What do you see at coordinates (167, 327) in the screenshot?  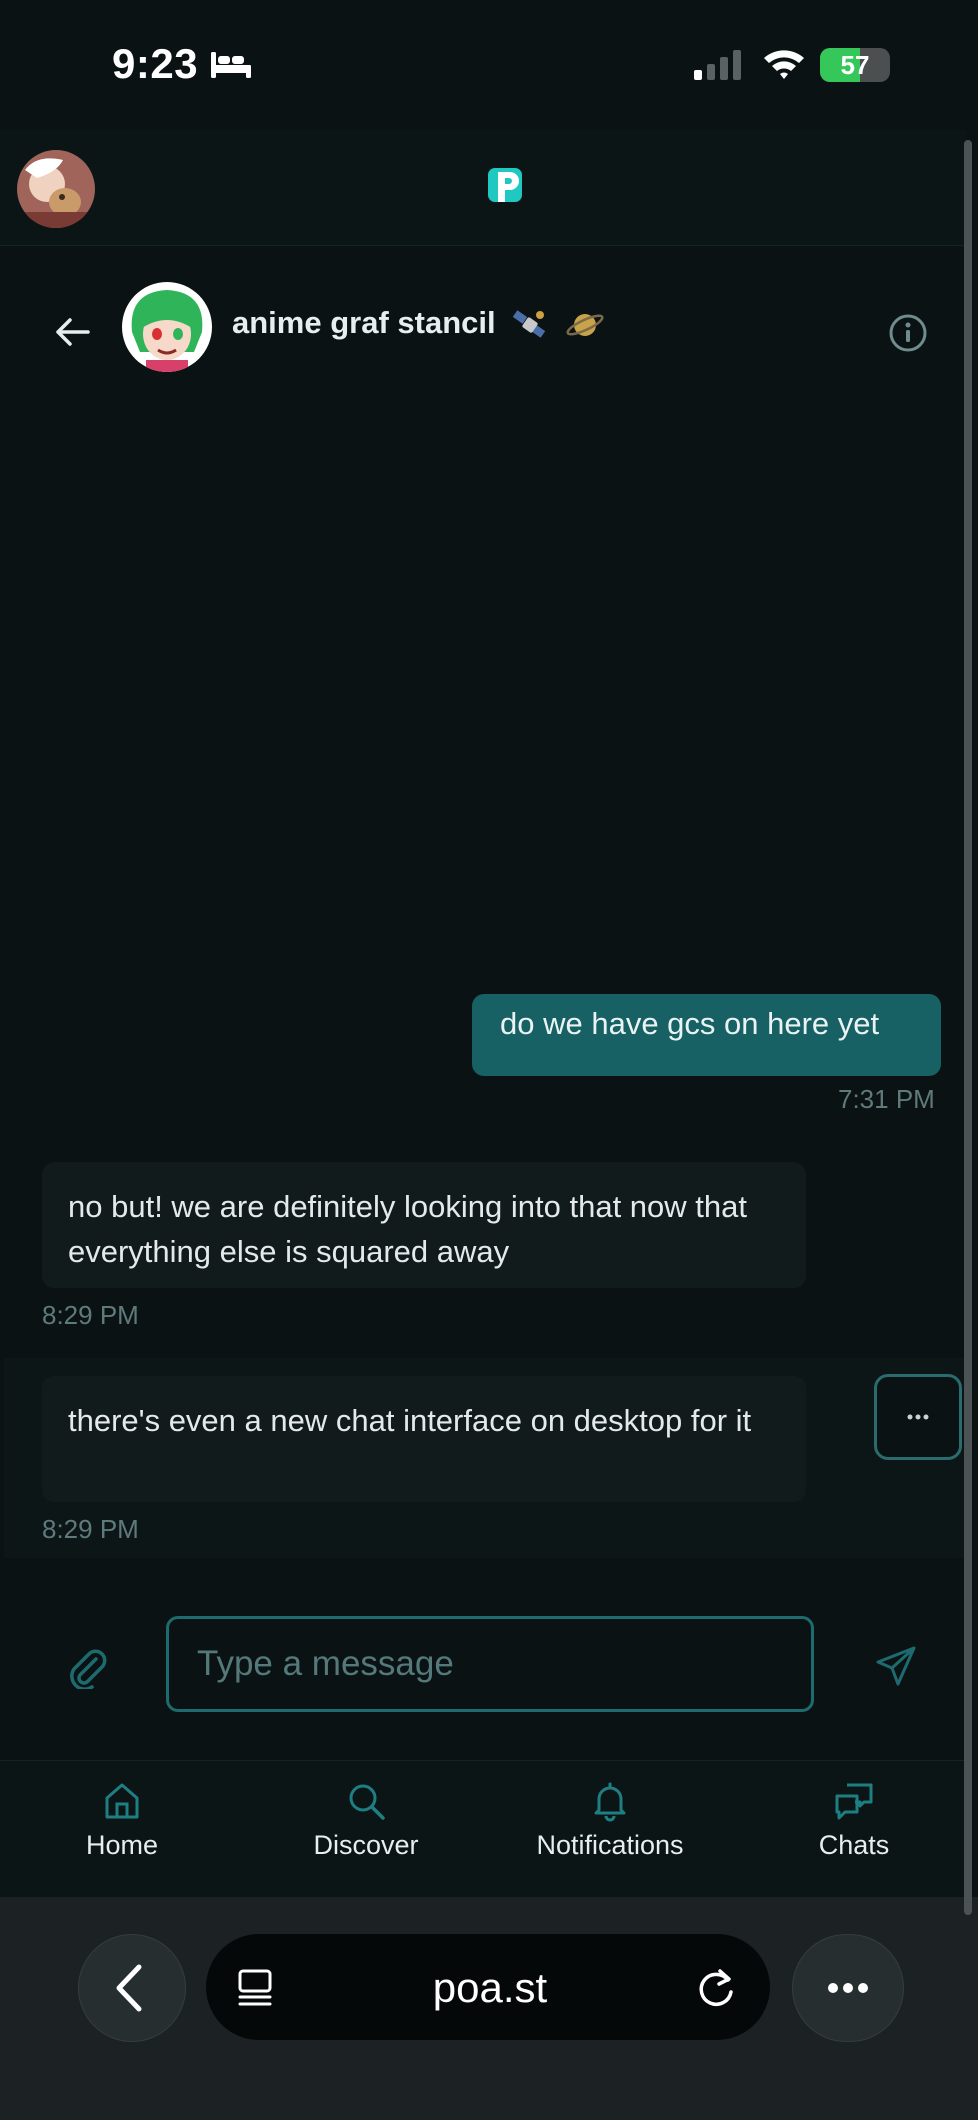 I see `chat-avatar` at bounding box center [167, 327].